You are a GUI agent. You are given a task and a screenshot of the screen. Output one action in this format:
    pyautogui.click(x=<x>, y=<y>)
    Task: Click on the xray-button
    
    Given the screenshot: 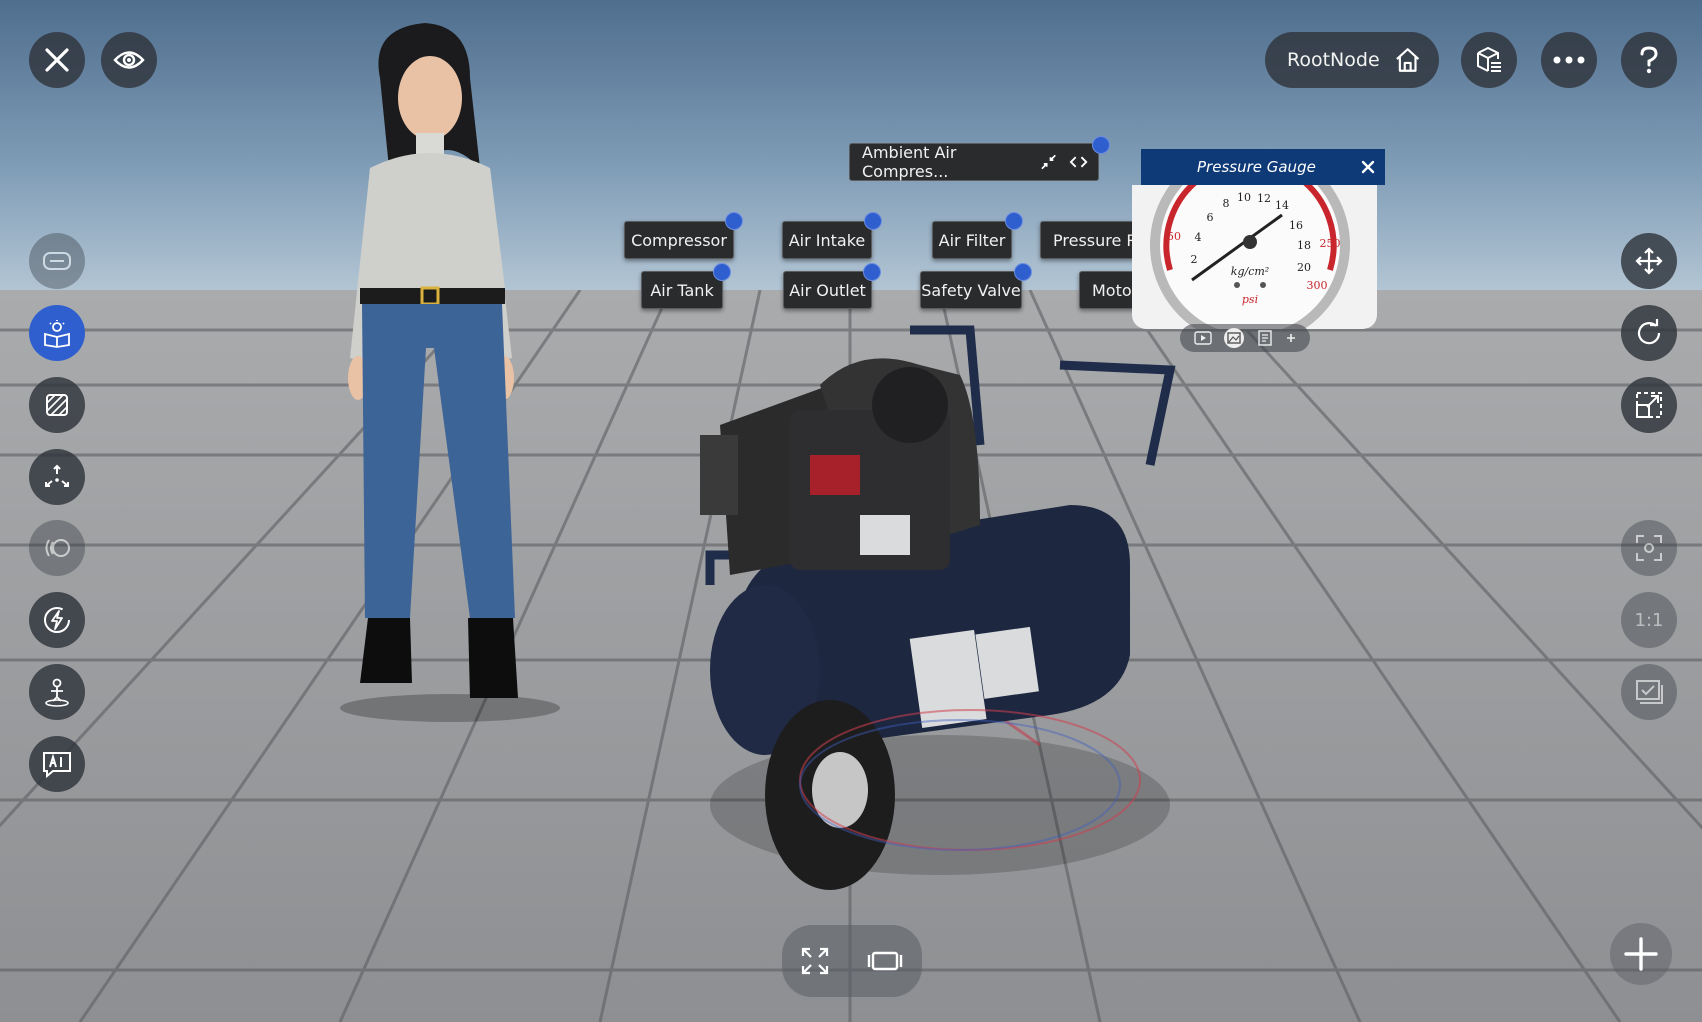 What is the action you would take?
    pyautogui.click(x=57, y=548)
    